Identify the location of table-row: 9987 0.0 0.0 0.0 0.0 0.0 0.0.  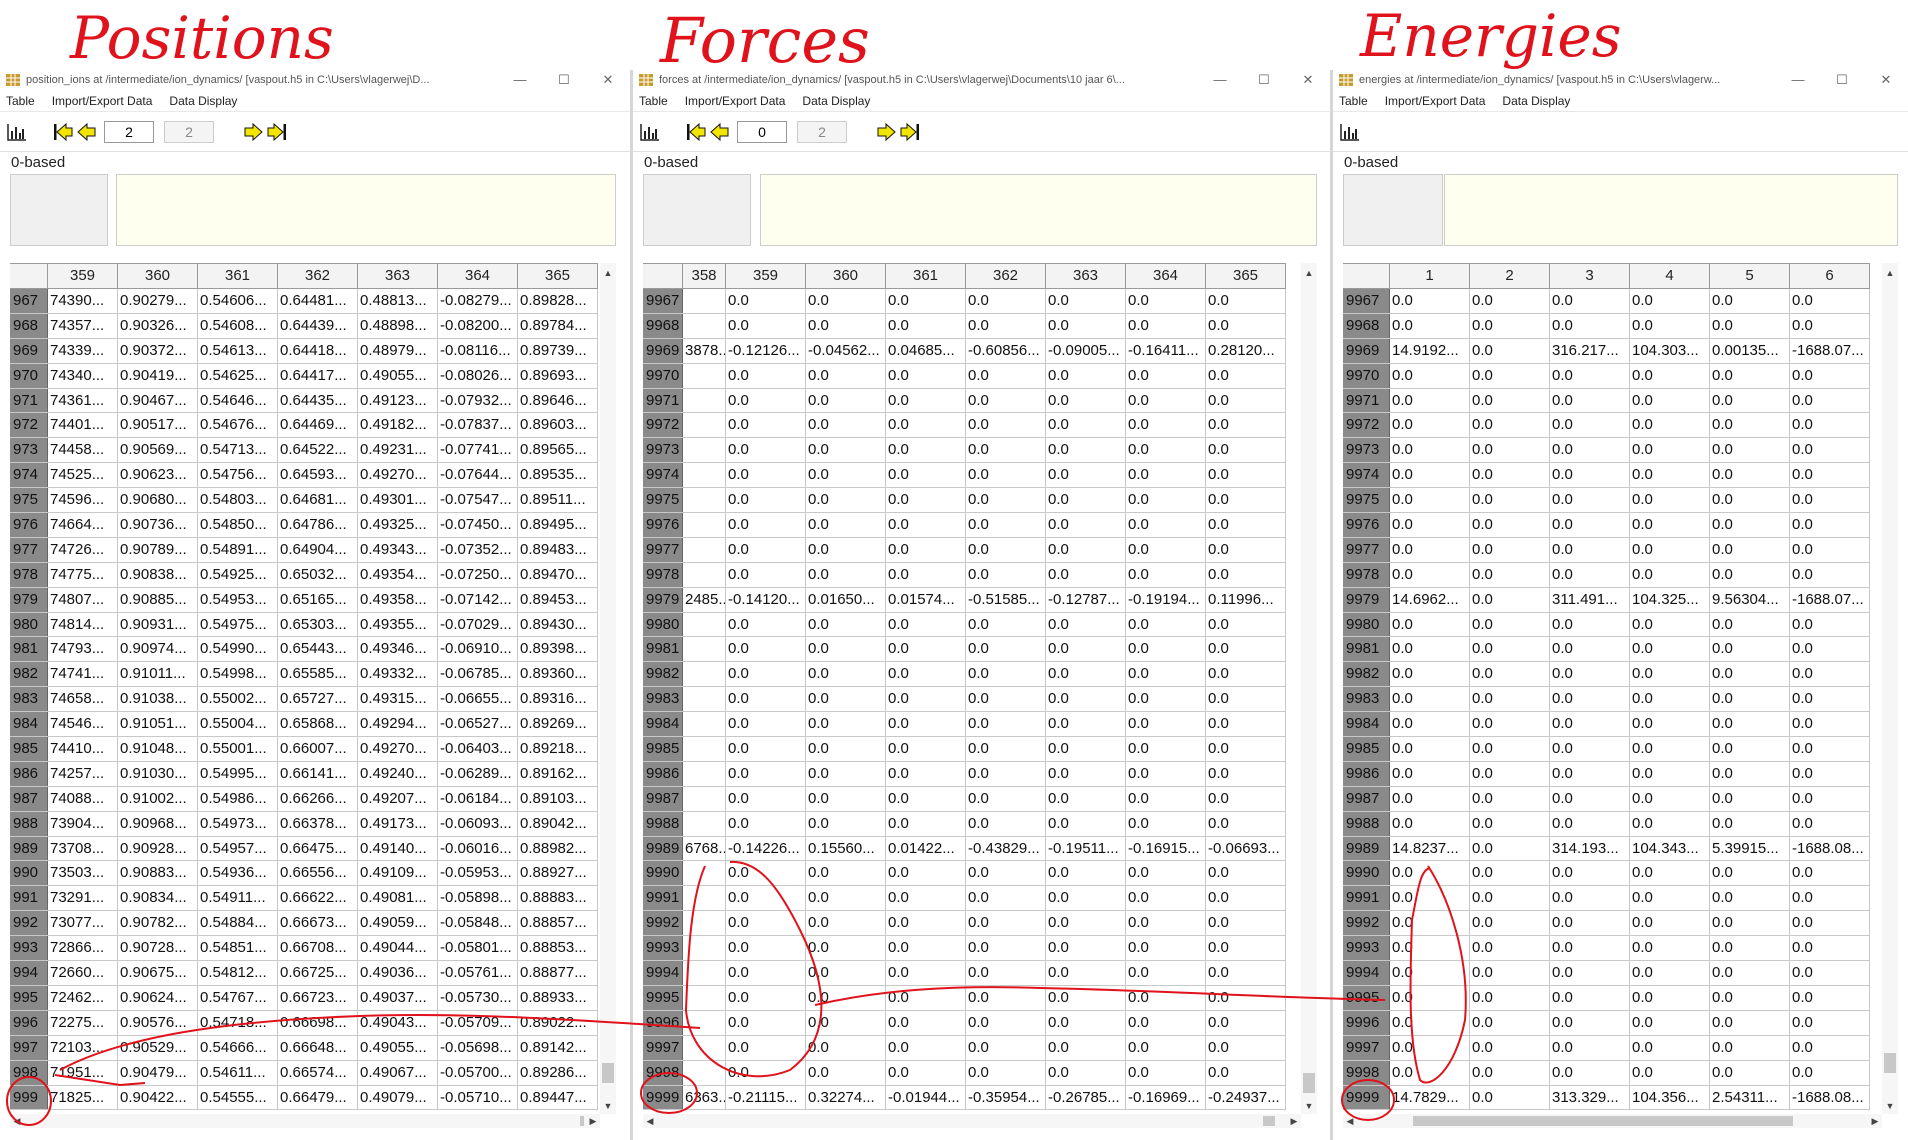
(1606, 799).